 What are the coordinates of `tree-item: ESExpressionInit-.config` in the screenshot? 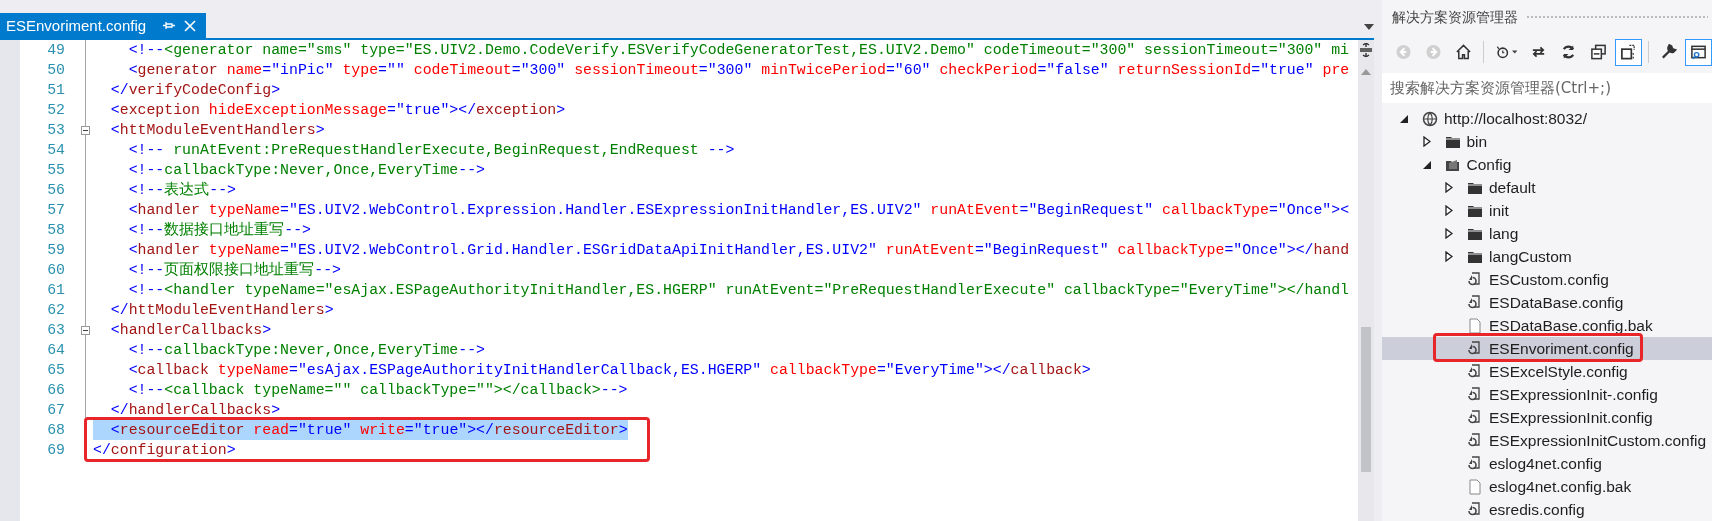 It's located at (1547, 394).